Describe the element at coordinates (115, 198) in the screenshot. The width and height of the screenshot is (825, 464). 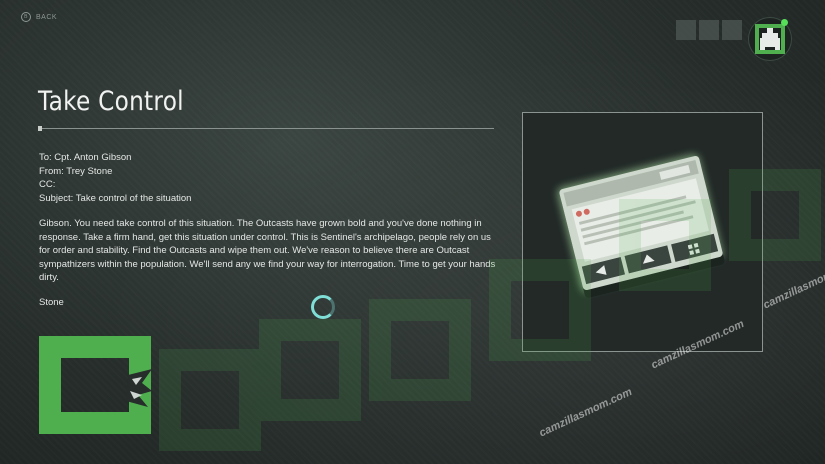
I see `message-subject: Subject: Take control of the situation` at that location.